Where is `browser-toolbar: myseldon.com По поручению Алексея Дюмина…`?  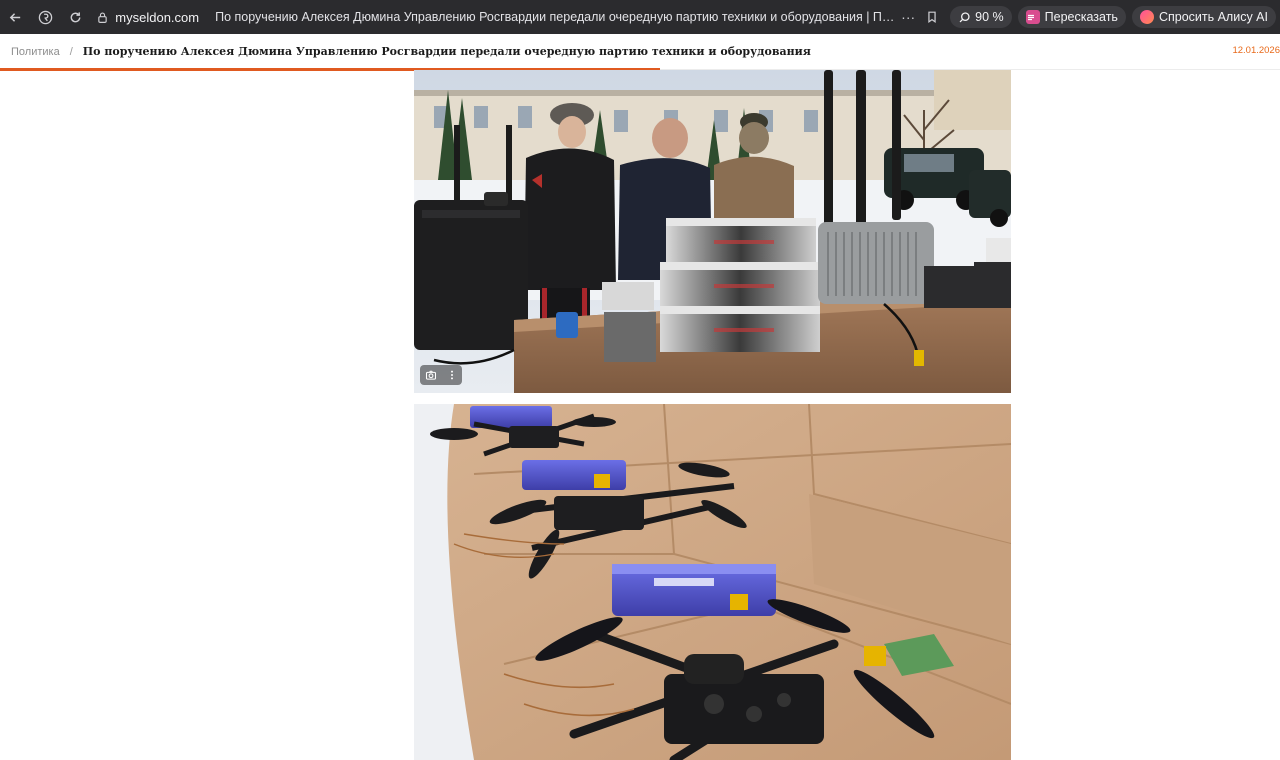 browser-toolbar: myseldon.com По поручению Алексея Дюмина… is located at coordinates (640, 17).